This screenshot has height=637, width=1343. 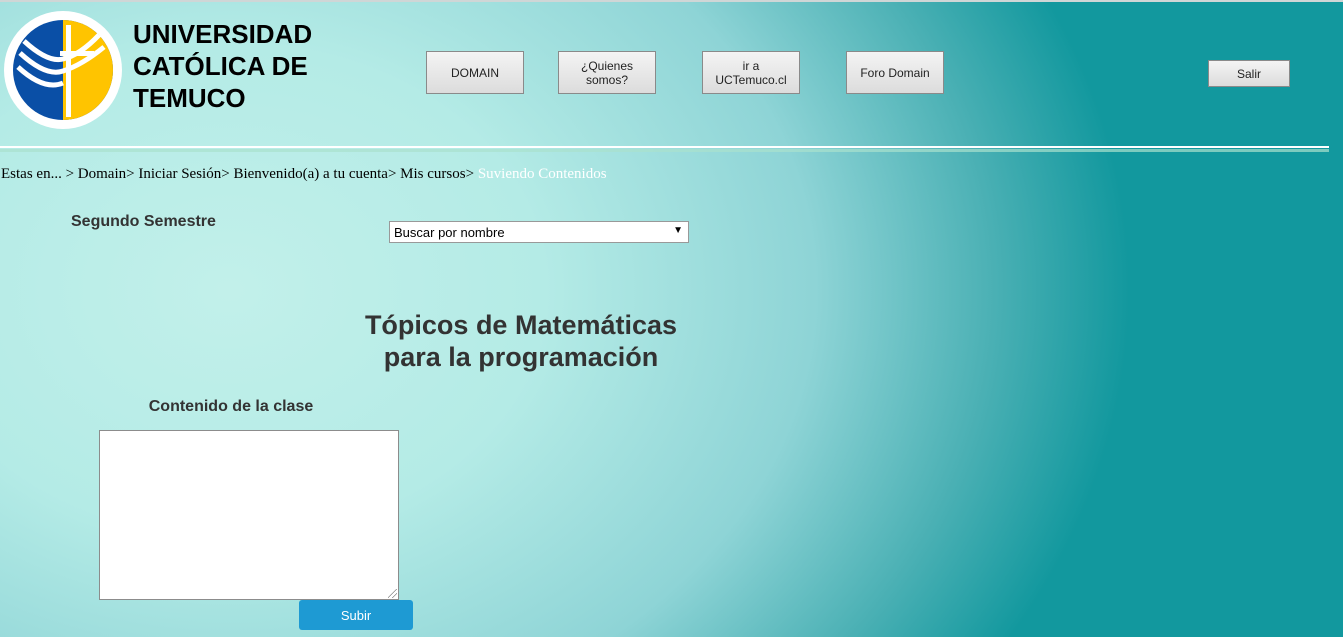 I want to click on breadcrumb-item-domain: Domain>, so click(x=106, y=174).